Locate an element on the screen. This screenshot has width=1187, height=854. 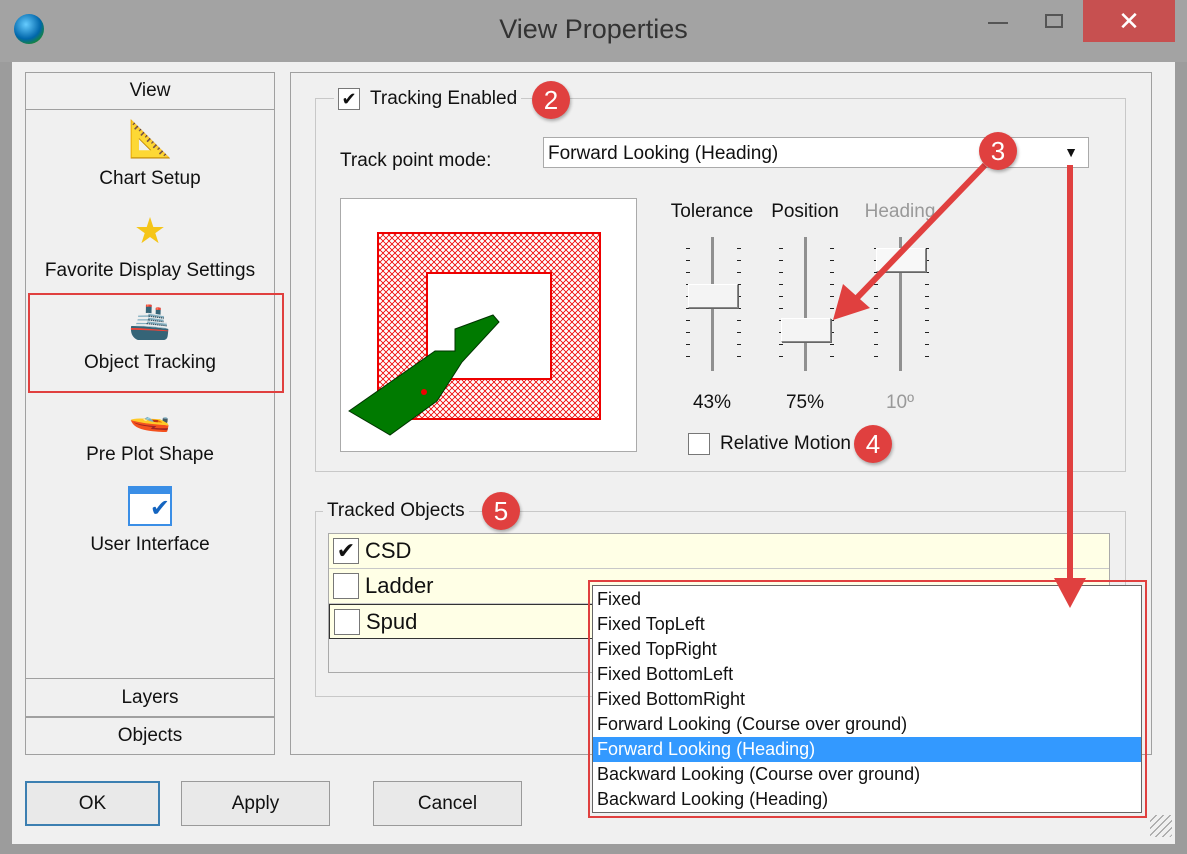
annotation-badge: 4 is located at coordinates (873, 444).